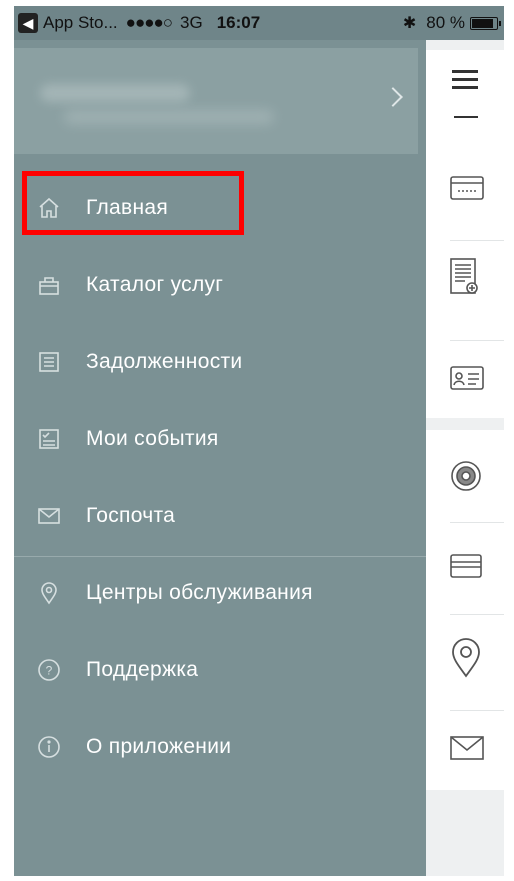 This screenshot has width=514, height=881. What do you see at coordinates (49, 362) in the screenshot?
I see `list-icon` at bounding box center [49, 362].